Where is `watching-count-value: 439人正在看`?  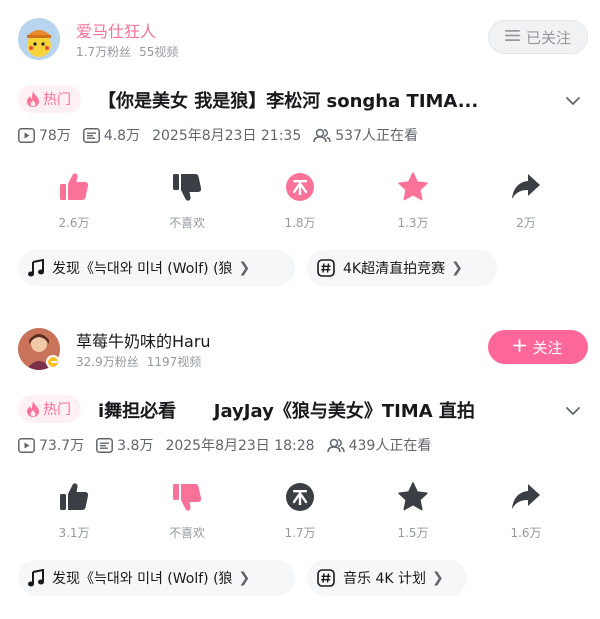
watching-count-value: 439人正在看 is located at coordinates (390, 446).